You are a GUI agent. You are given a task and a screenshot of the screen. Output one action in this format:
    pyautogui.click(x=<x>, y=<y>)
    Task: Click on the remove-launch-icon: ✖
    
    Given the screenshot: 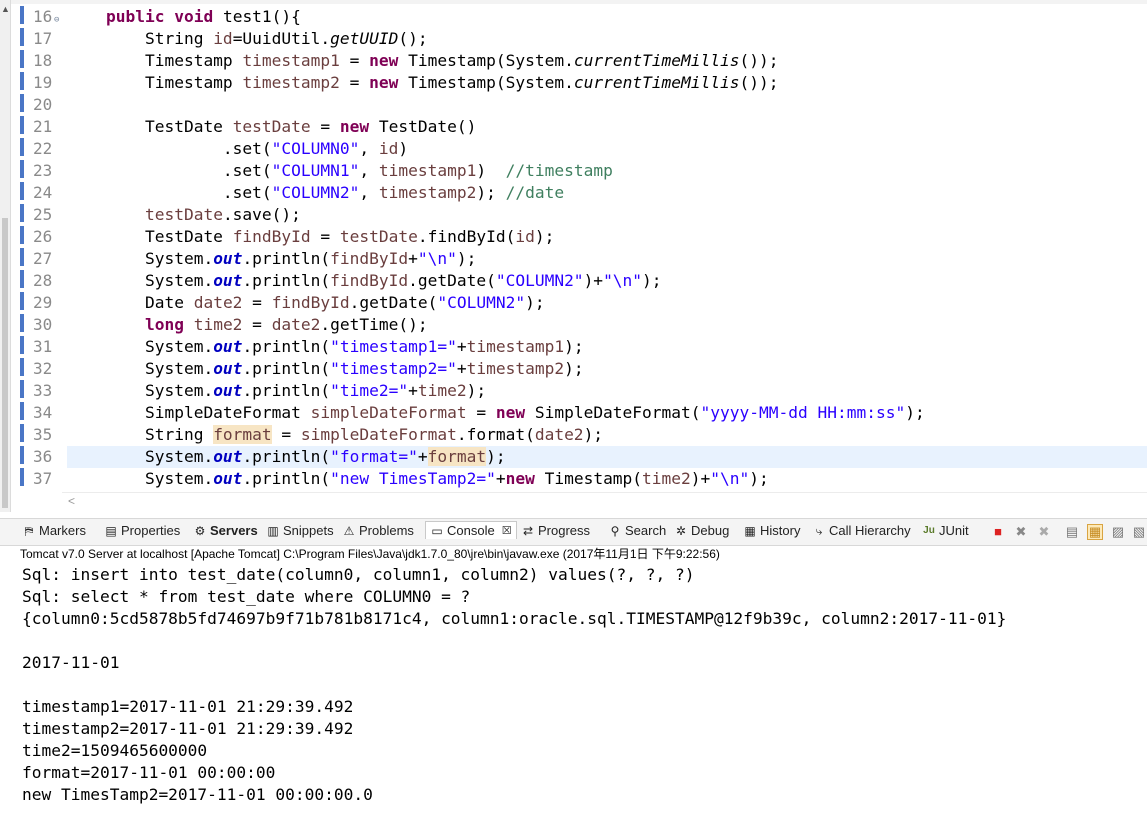 What is the action you would take?
    pyautogui.click(x=1021, y=532)
    